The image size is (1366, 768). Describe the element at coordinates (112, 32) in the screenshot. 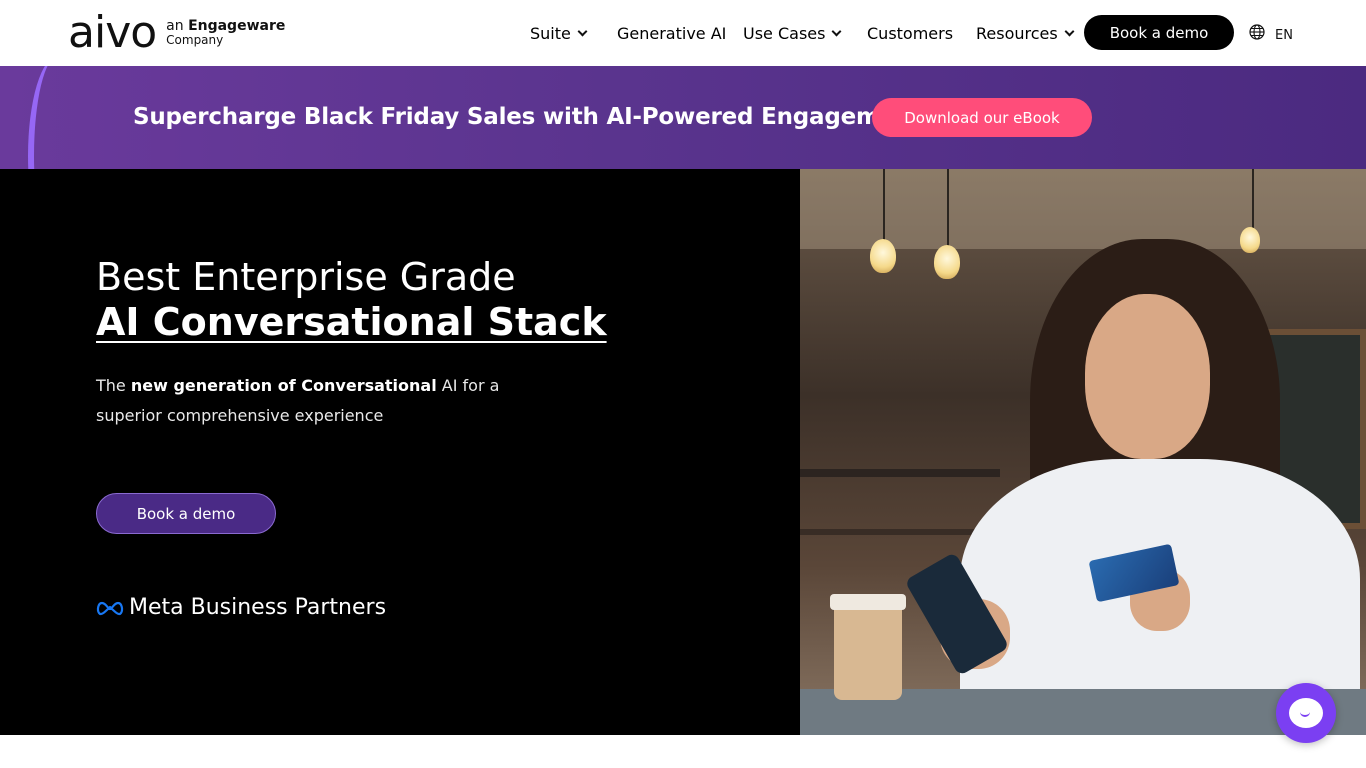

I see `logo-wordmark: aivo` at that location.